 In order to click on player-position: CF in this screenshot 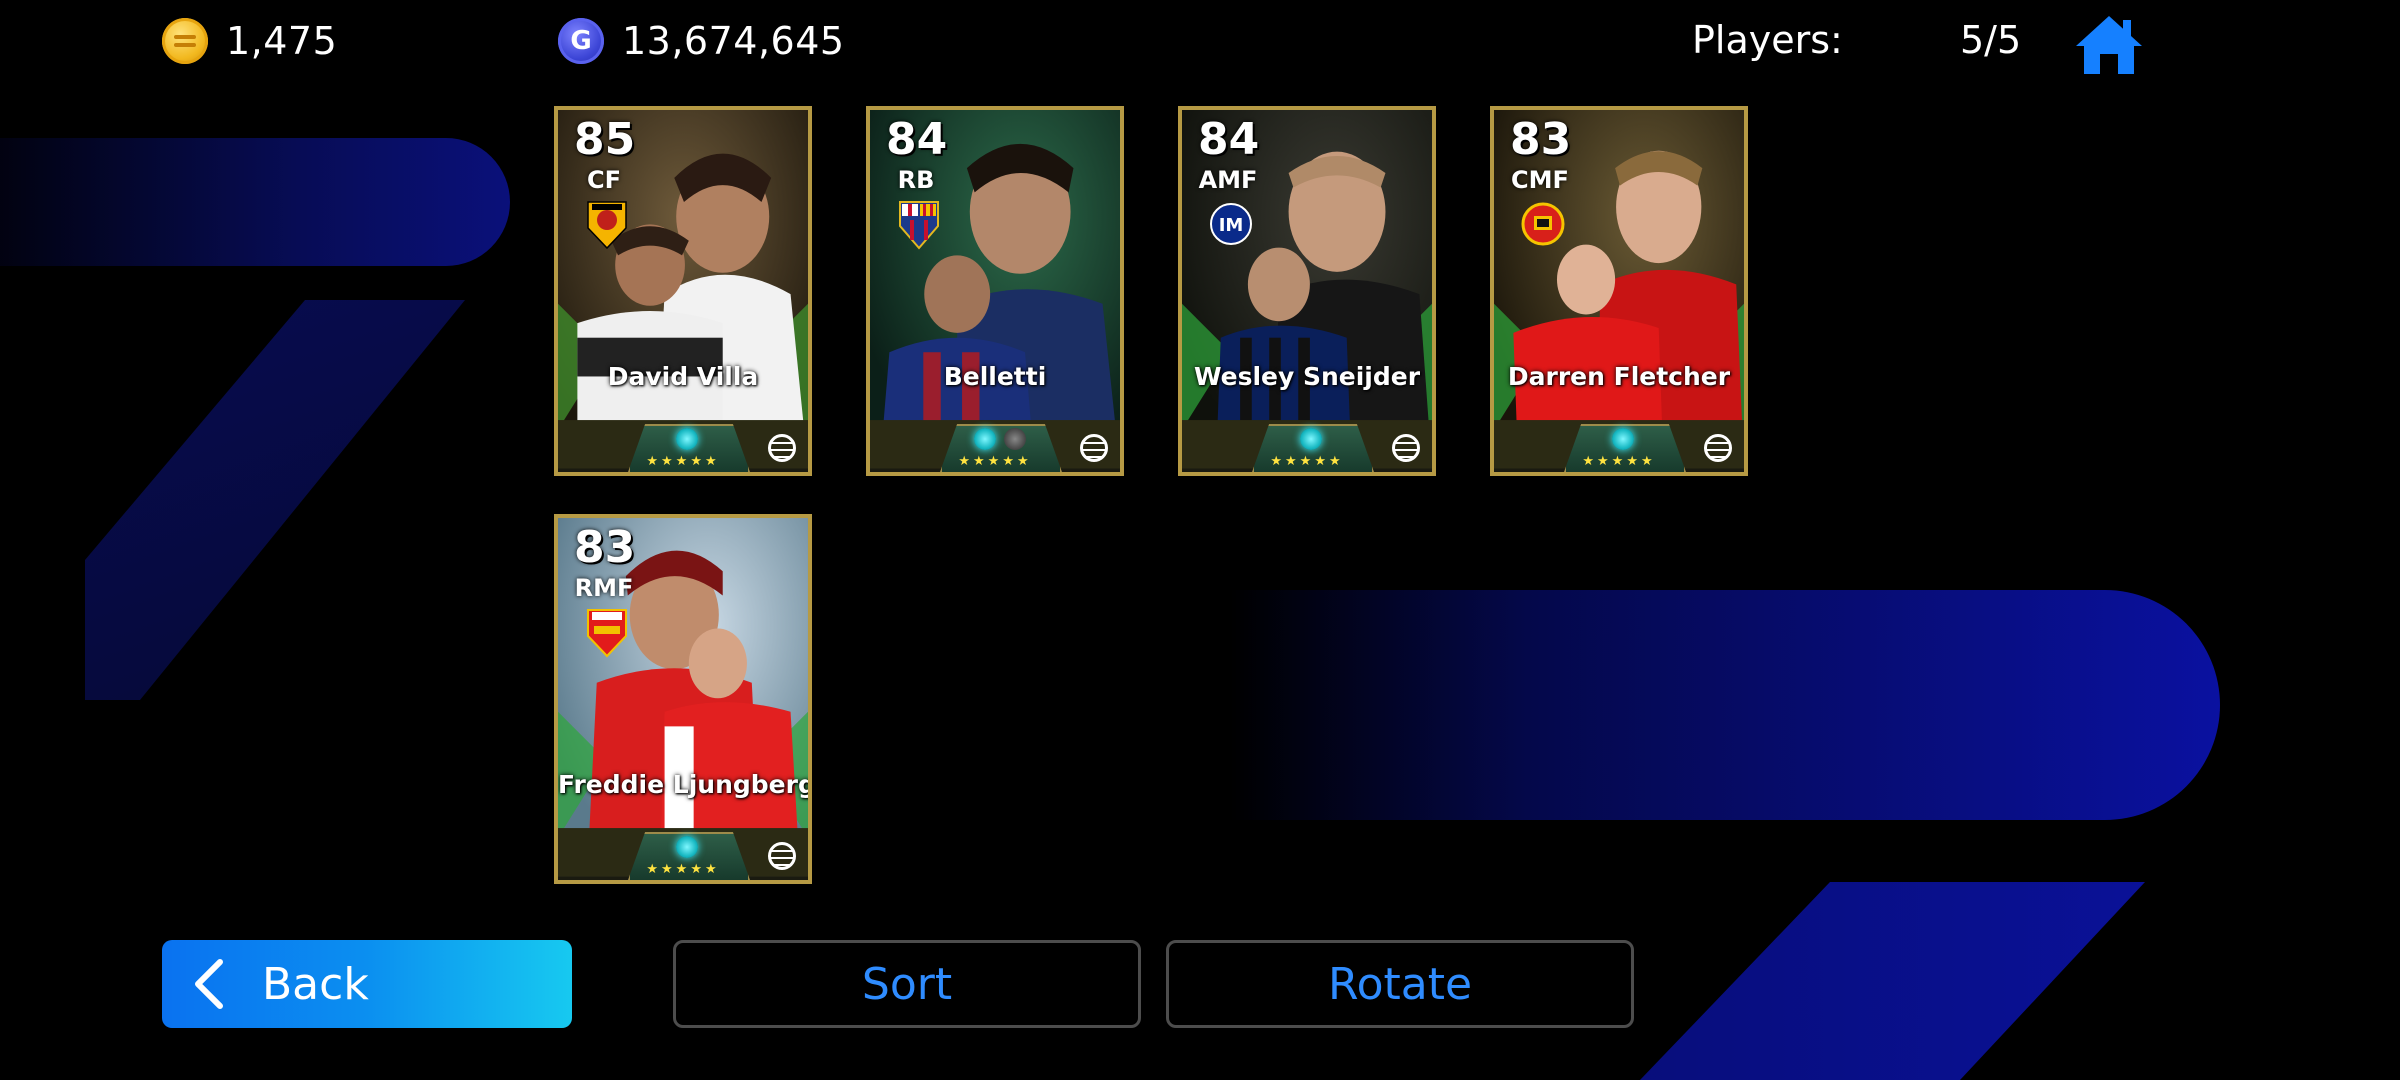, I will do `click(603, 180)`.